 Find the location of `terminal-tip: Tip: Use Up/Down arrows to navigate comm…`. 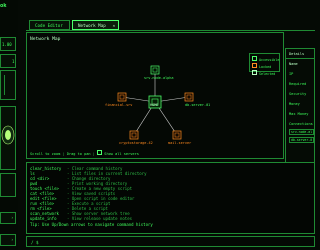

terminal-tip: Tip: Use Up/Down arrows to navigate comm… is located at coordinates (91, 224).